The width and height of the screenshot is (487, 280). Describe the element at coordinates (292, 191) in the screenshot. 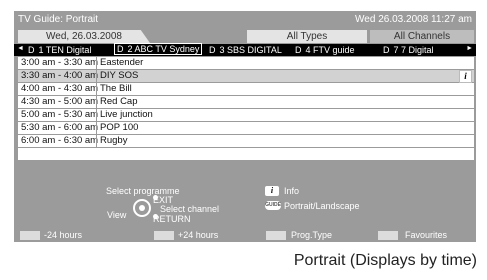

I see `help-info: Info` at that location.